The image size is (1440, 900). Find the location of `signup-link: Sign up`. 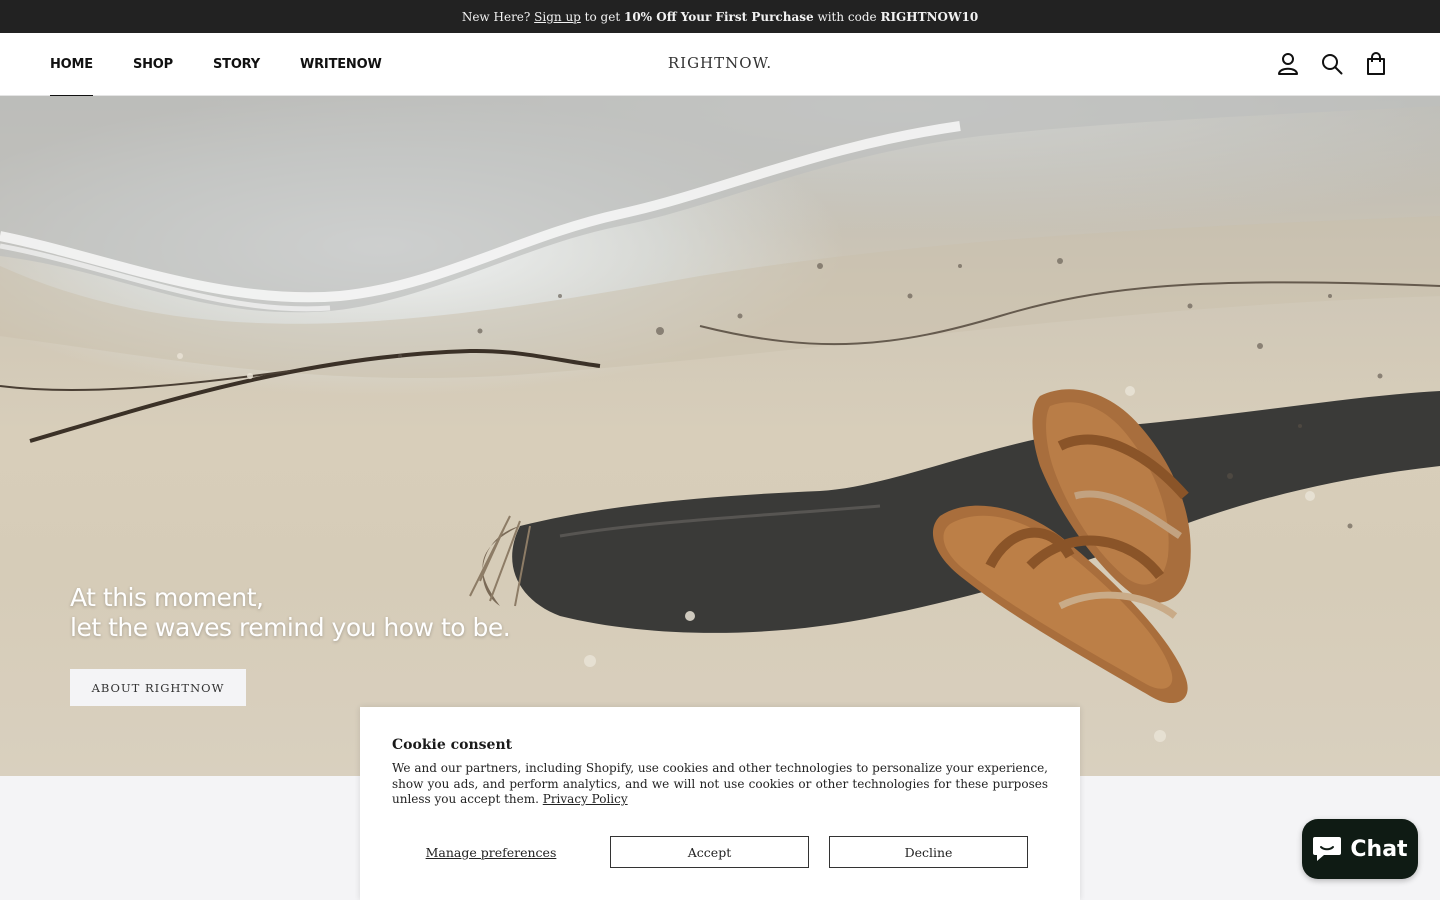

signup-link: Sign up is located at coordinates (557, 17).